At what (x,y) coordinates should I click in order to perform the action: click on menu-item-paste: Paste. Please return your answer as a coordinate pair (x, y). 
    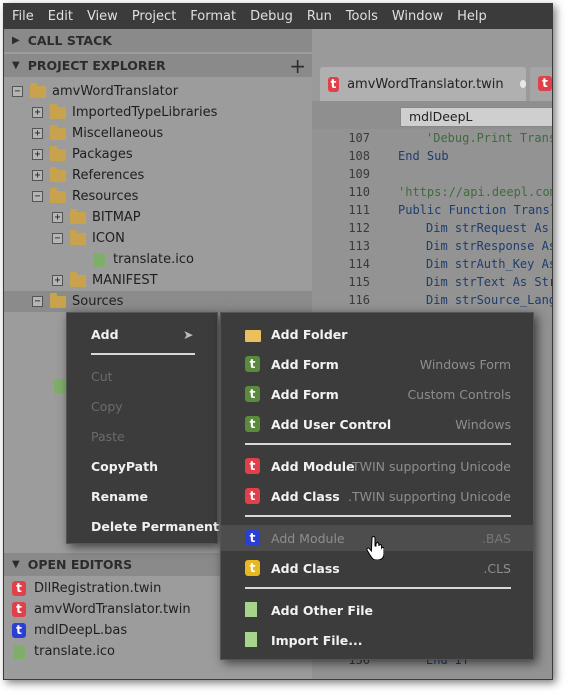
    Looking at the image, I should click on (108, 436).